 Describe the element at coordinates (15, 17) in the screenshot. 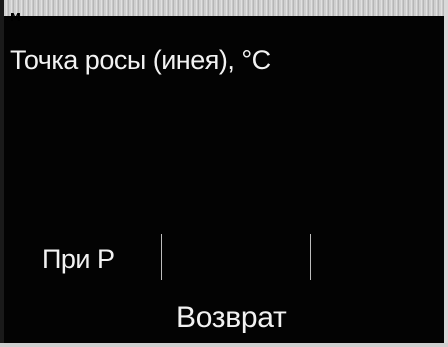

I see `corner-mark: M` at that location.